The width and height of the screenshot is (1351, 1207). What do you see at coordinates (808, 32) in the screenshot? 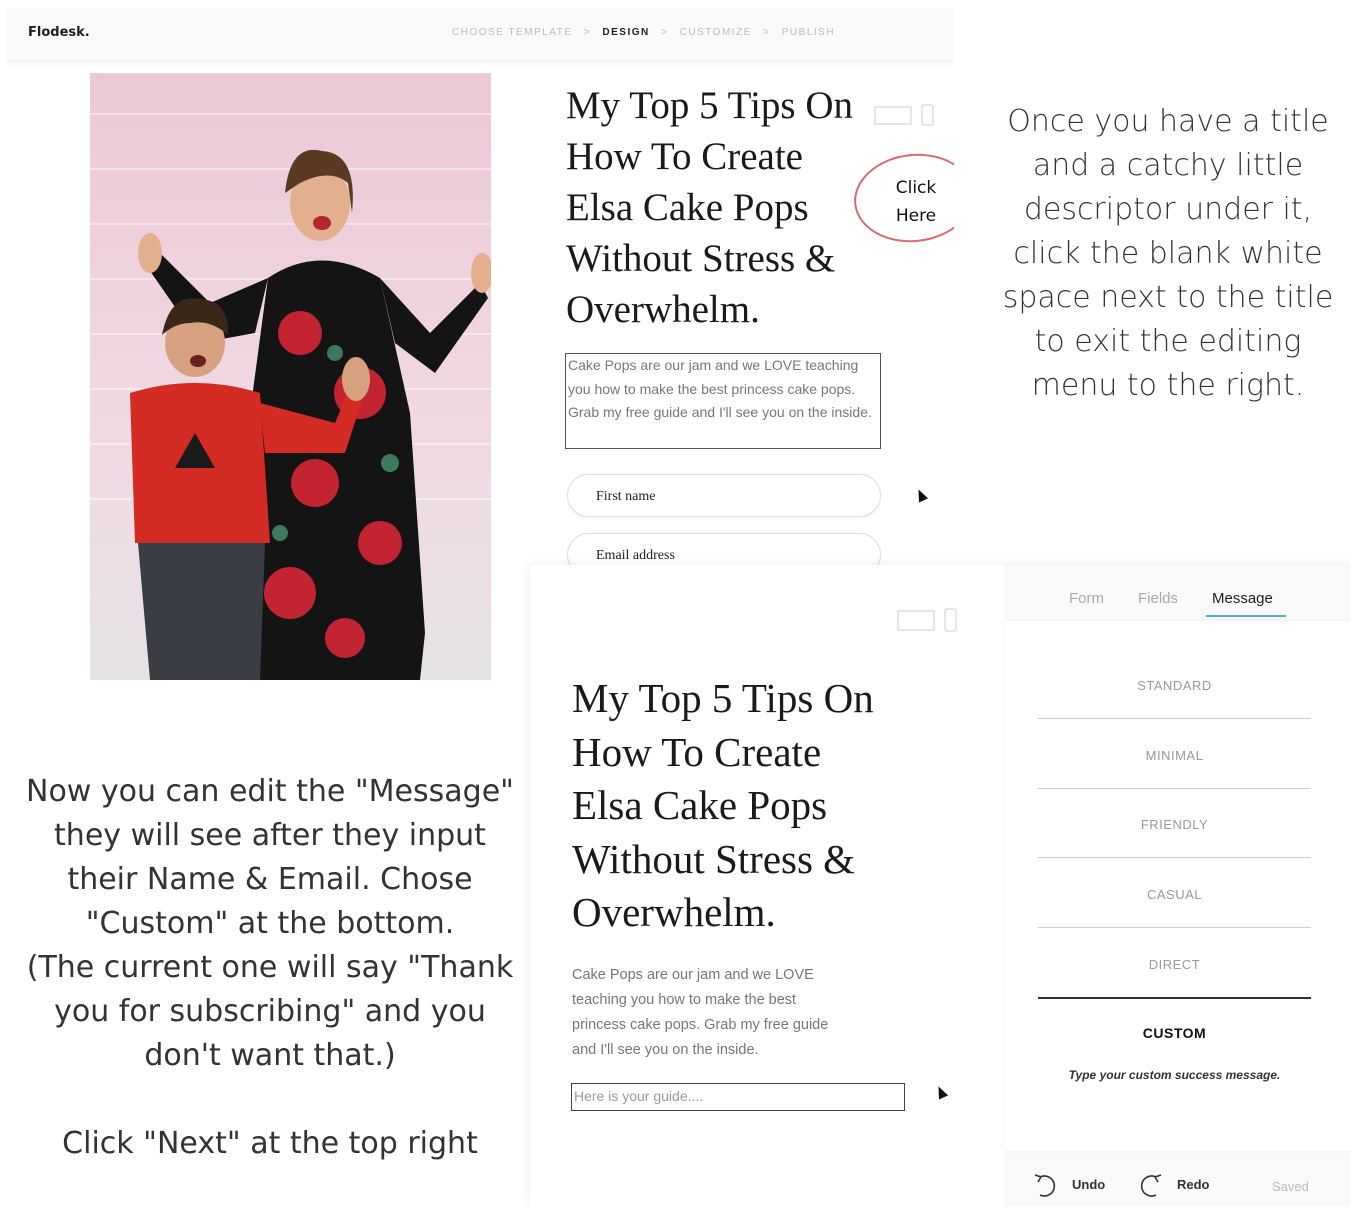
I see `step-publish: PUBLISH` at bounding box center [808, 32].